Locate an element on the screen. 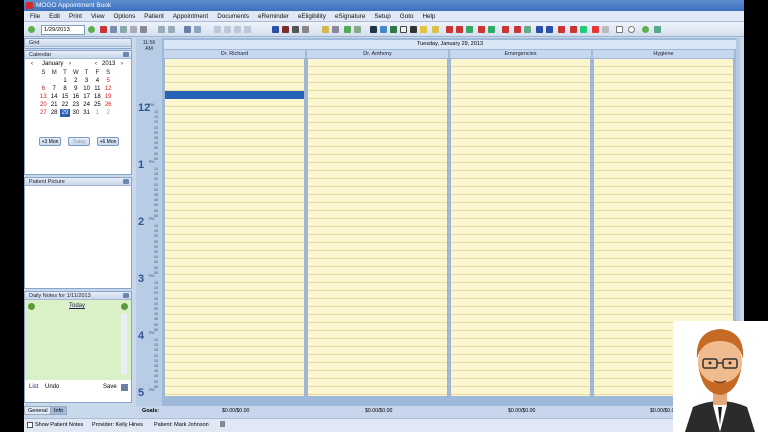  calendar-day: 15 is located at coordinates (65, 97).